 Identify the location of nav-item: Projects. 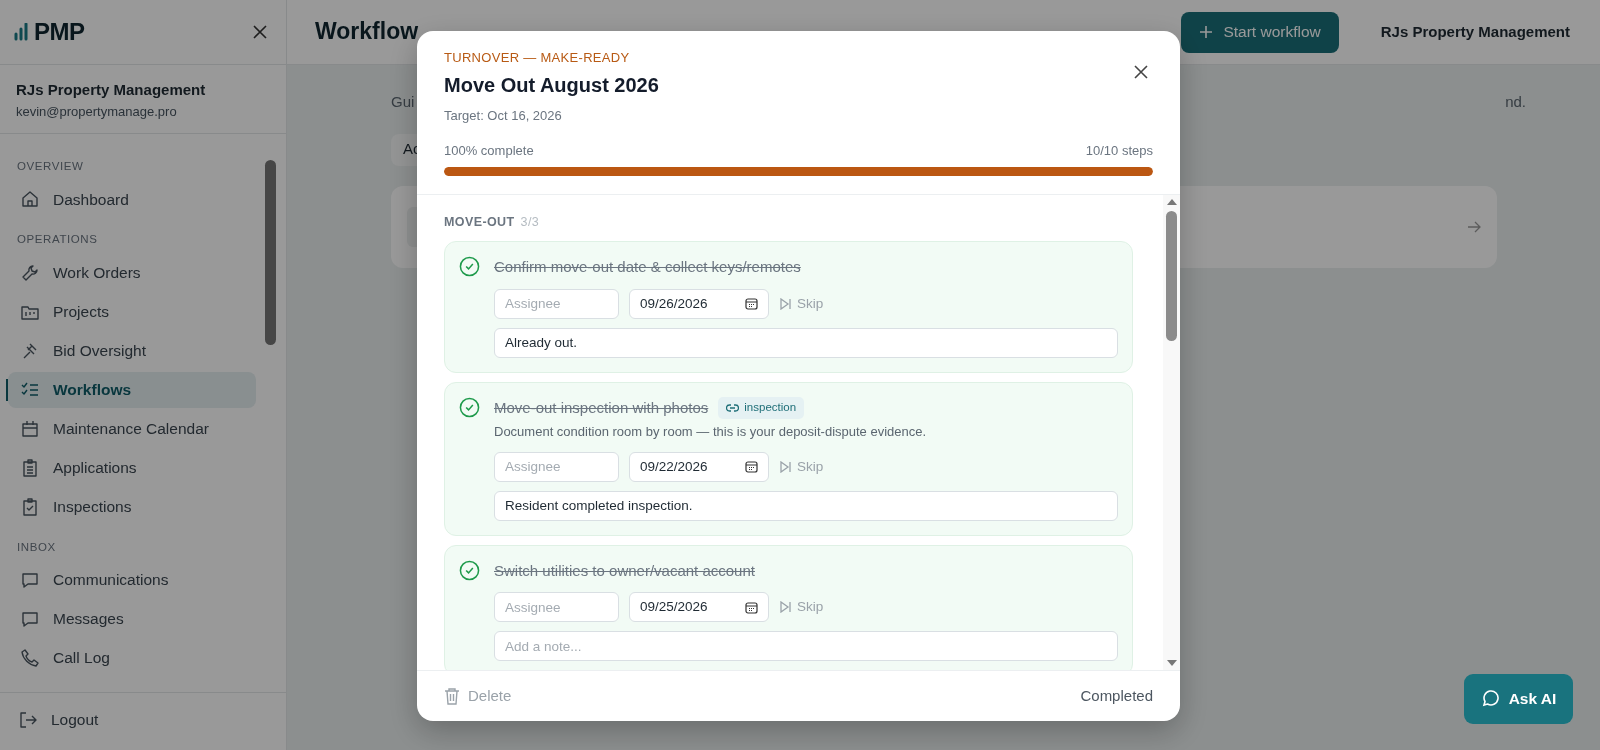
(132, 311).